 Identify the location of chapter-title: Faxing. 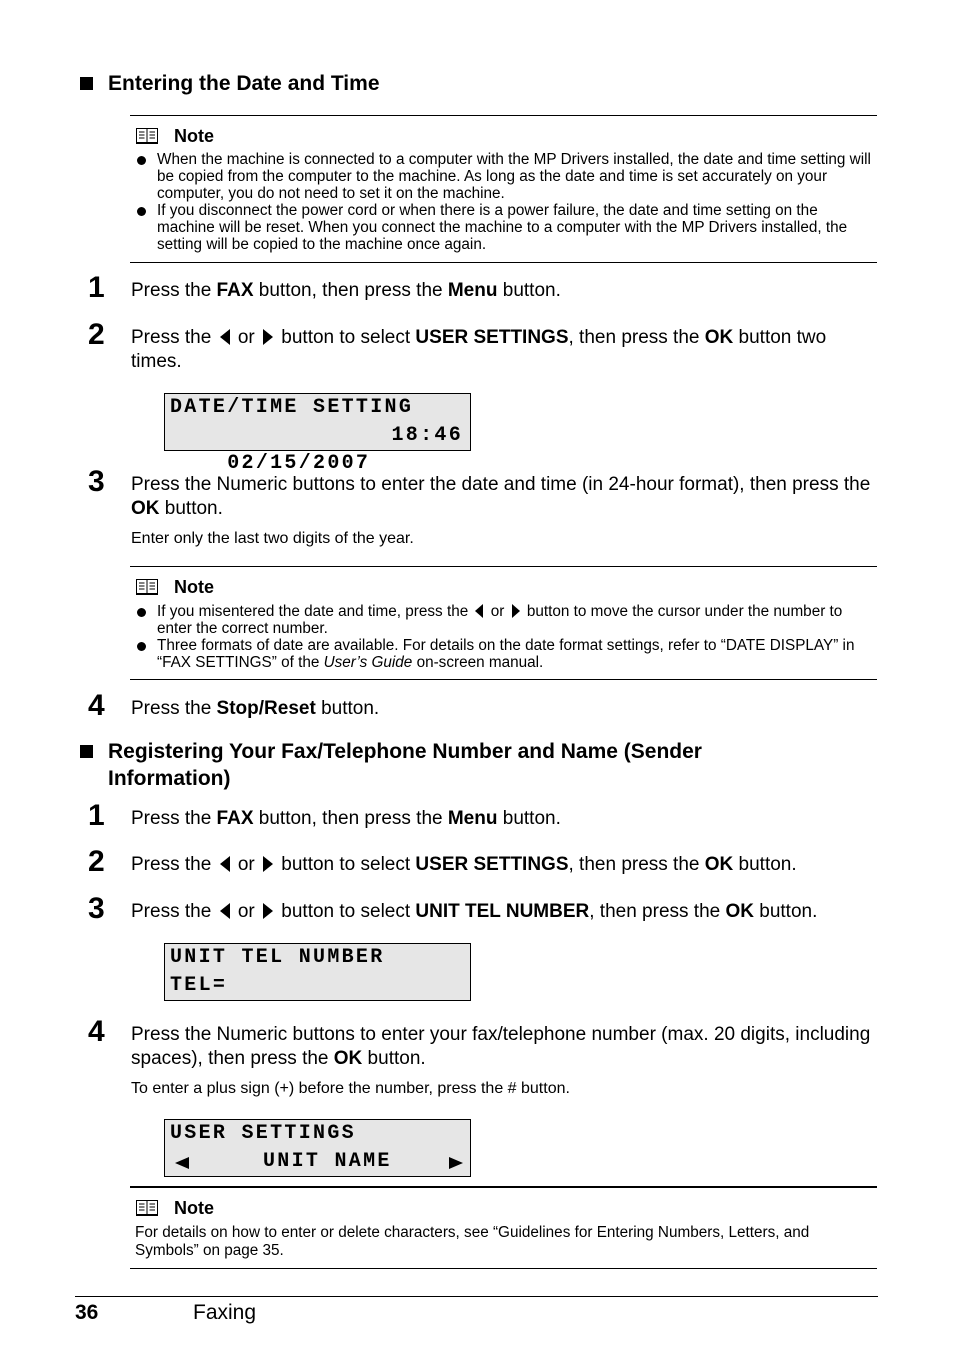
(225, 1312).